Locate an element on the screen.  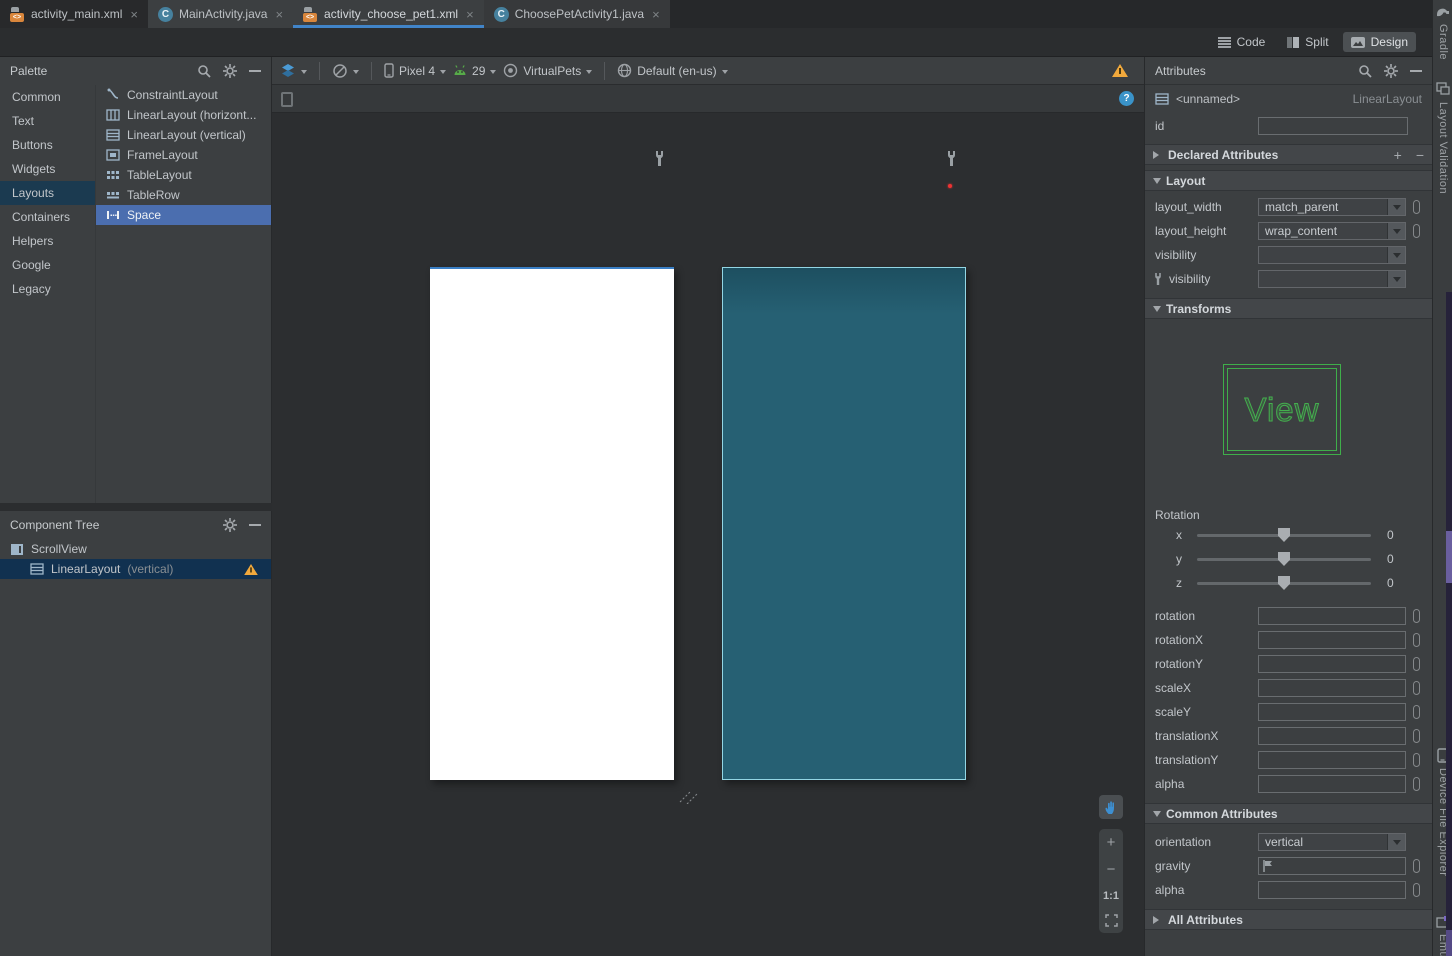
pan-tool-button is located at coordinates (1111, 807).